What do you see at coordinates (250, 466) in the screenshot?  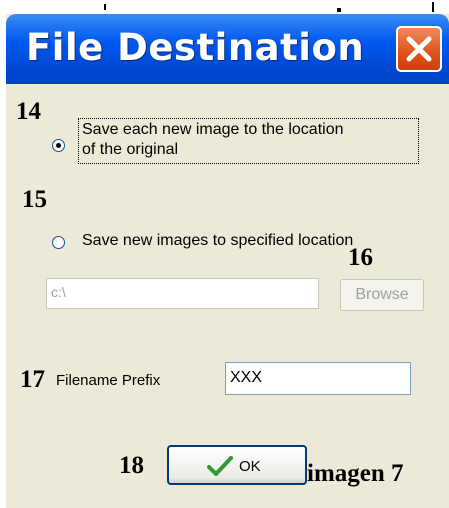 I see `ok-label: OK` at bounding box center [250, 466].